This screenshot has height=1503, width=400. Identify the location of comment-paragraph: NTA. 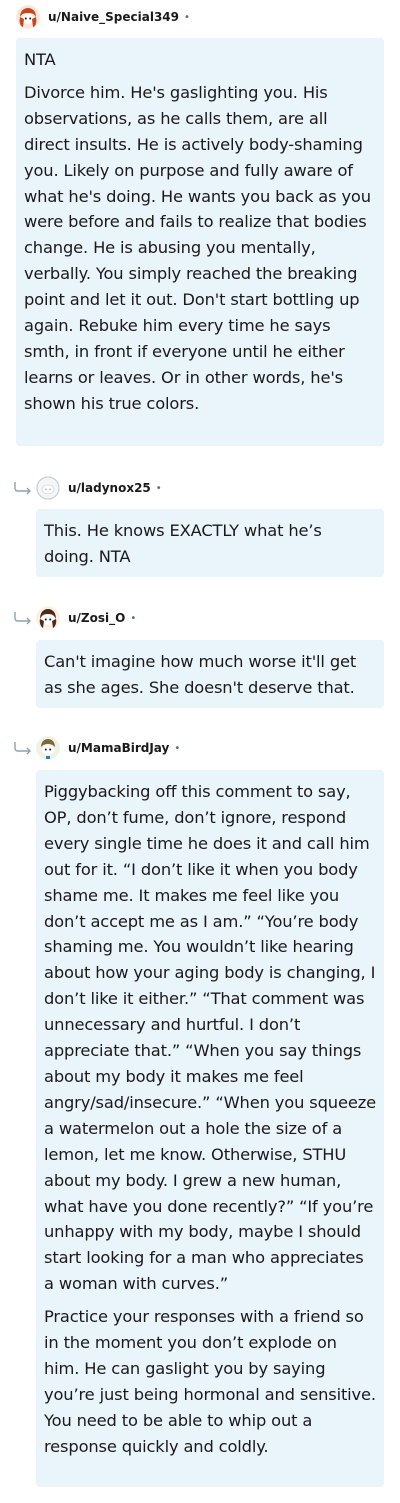
(40, 59).